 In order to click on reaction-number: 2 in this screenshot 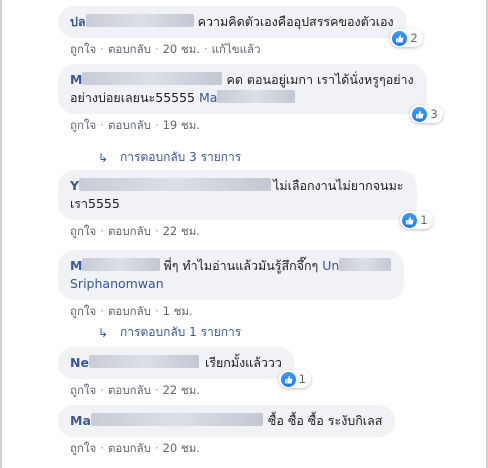, I will do `click(414, 38)`.